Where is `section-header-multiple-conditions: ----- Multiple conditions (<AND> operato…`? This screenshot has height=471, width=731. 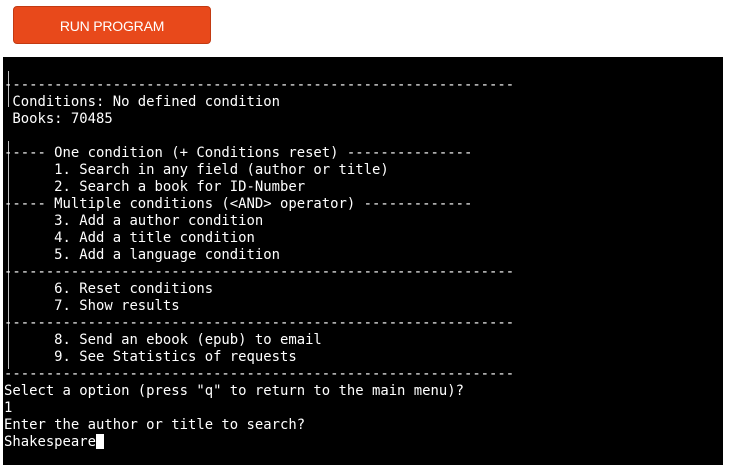
section-header-multiple-conditions: ----- Multiple conditions (<AND> operato… is located at coordinates (238, 204).